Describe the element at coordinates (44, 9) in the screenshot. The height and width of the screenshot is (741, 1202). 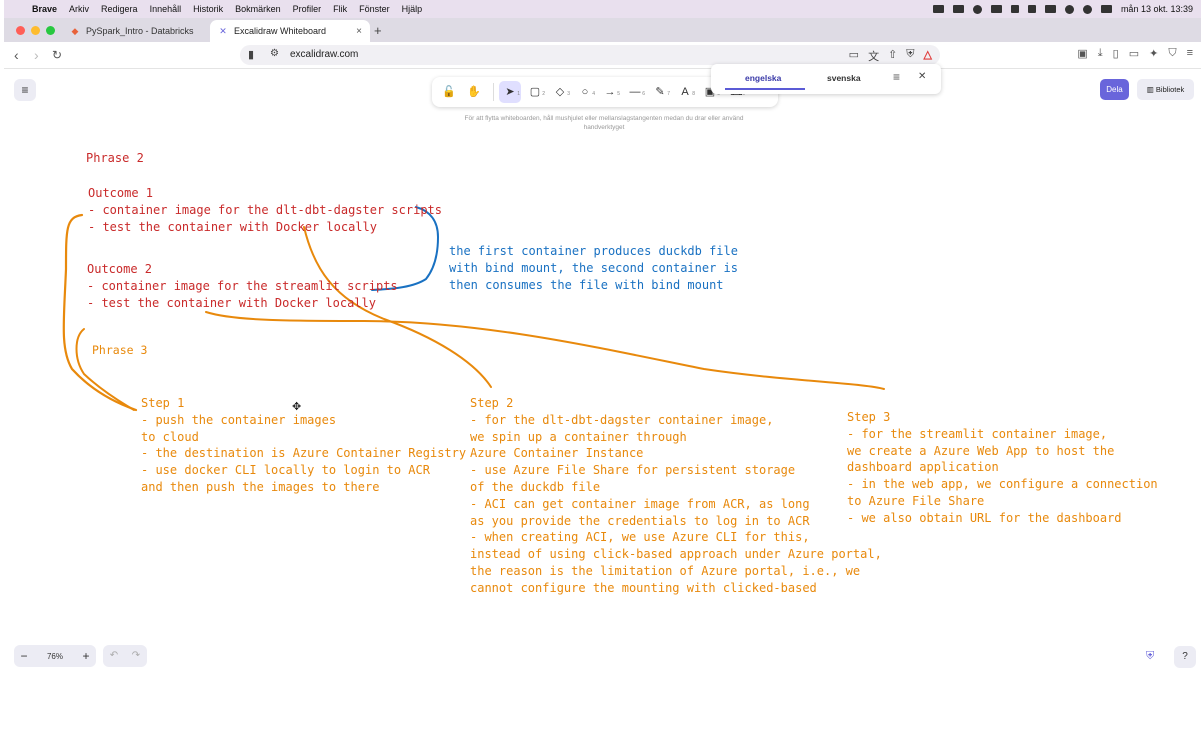
I see `menu-app-brave: Brave` at that location.